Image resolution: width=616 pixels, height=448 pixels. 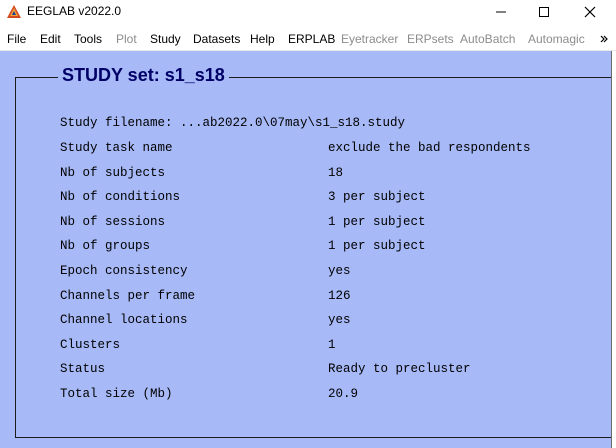 What do you see at coordinates (399, 369) in the screenshot?
I see `info-value: Ready to precluster` at bounding box center [399, 369].